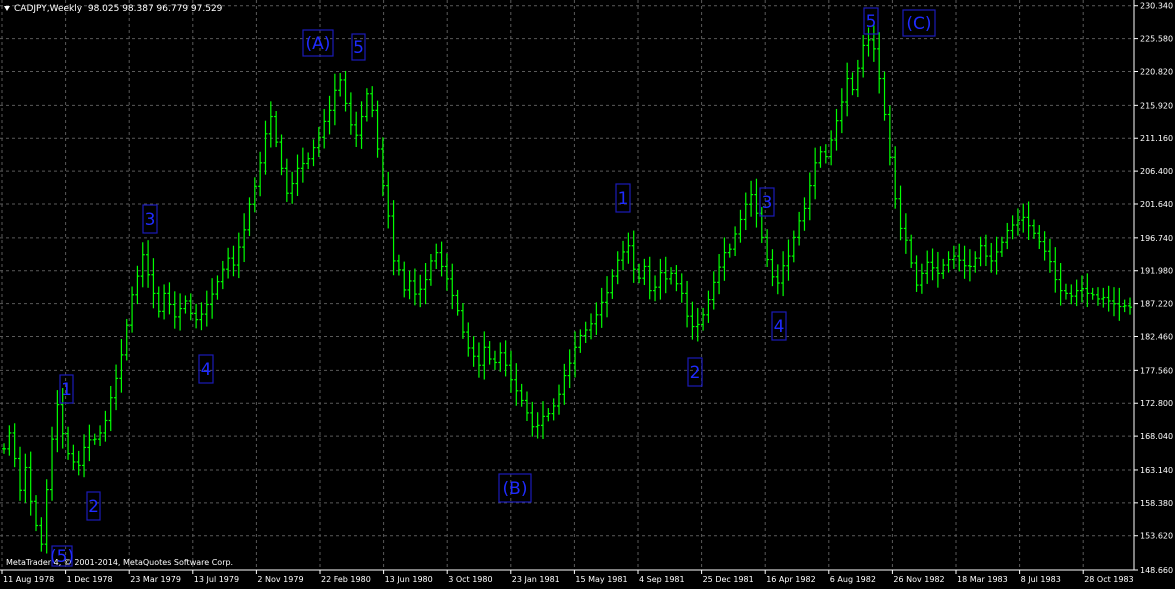  Describe the element at coordinates (28, 579) in the screenshot. I see `x-tick-label: 11 Aug 1978` at that location.